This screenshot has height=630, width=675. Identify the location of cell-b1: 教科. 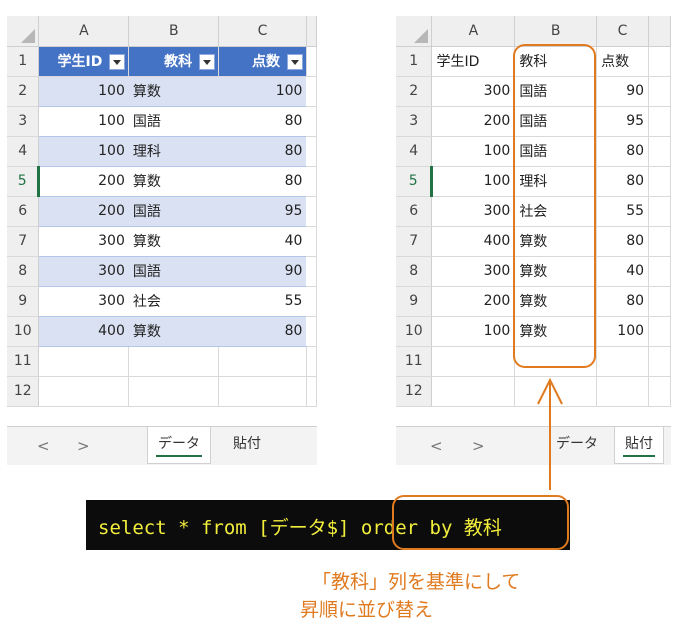
(174, 61).